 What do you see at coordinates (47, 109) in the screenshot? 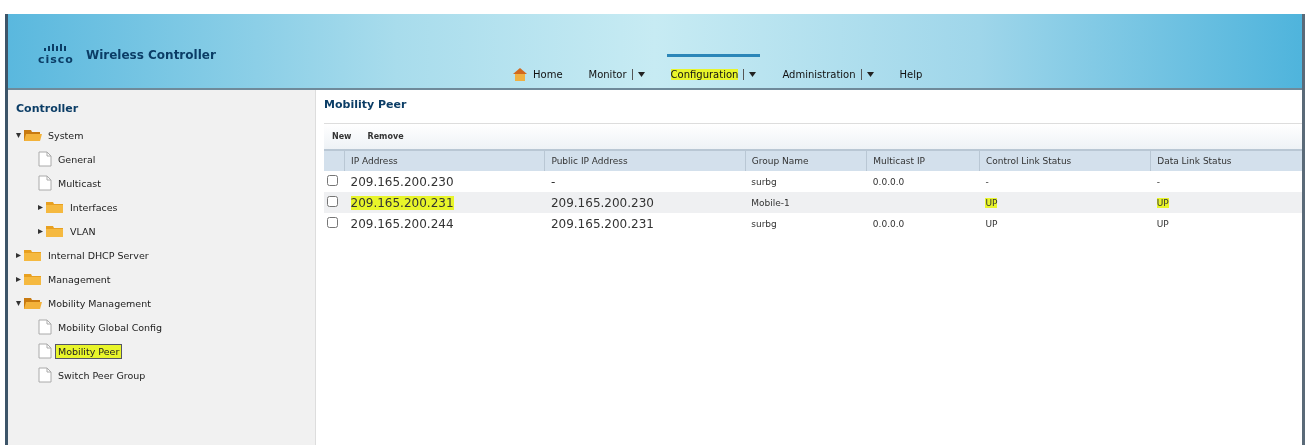
I see `sidebar-title: Controller` at bounding box center [47, 109].